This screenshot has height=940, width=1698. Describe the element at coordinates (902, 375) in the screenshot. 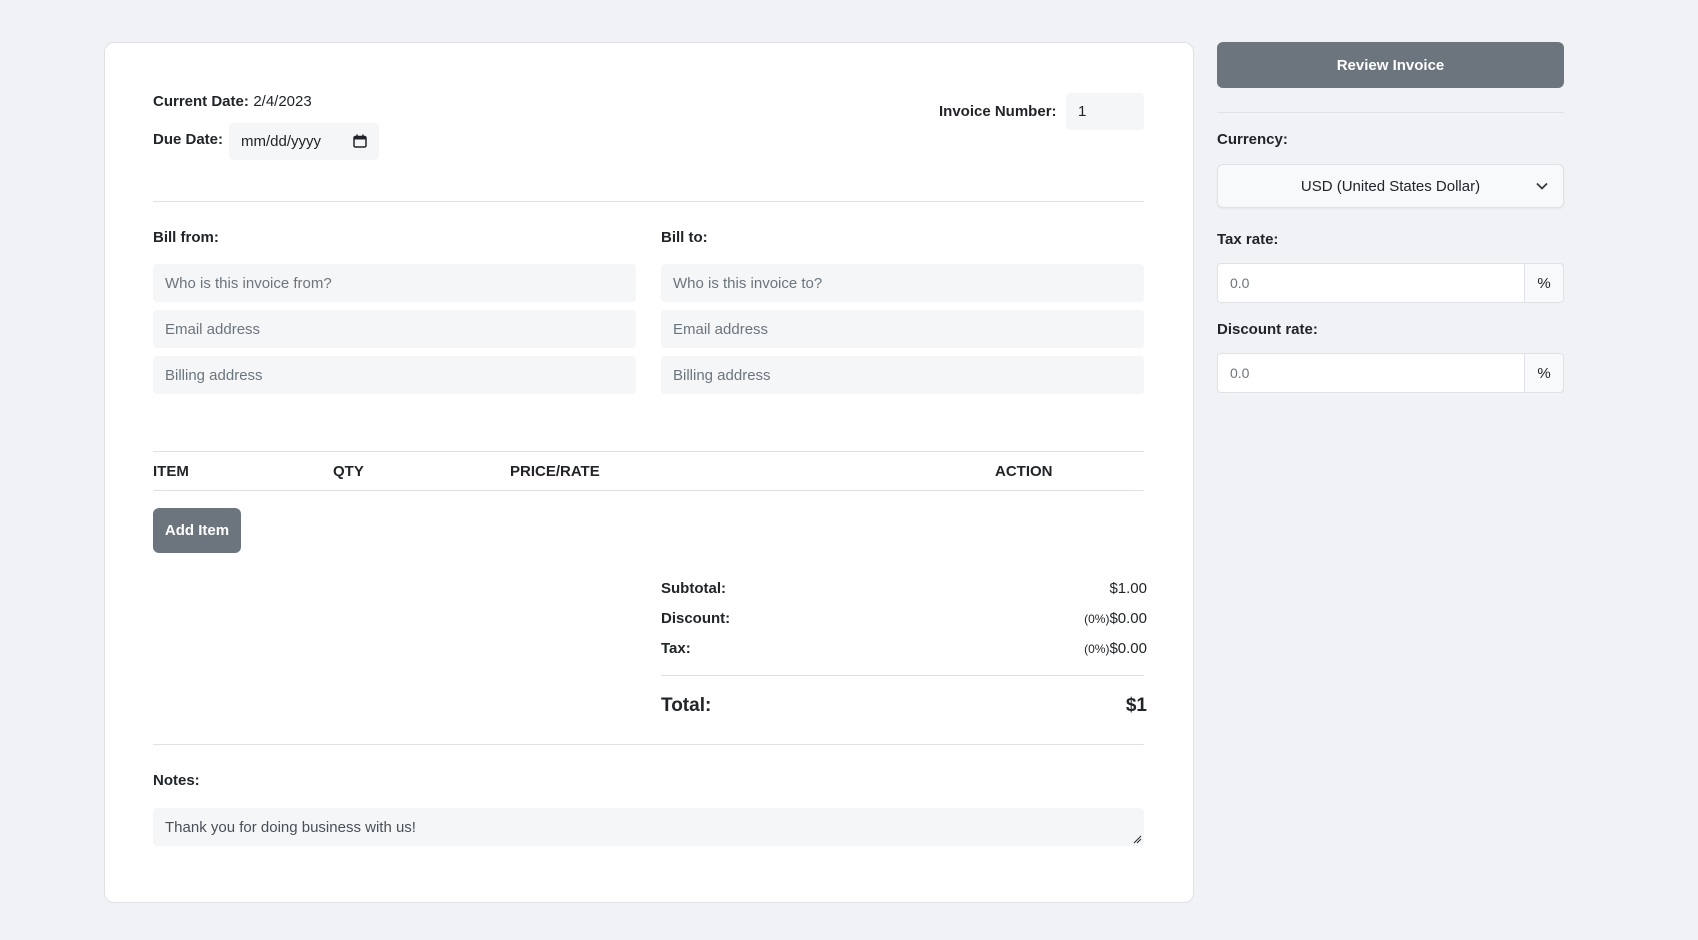

I see `bill-to-address-input: Billing address` at that location.